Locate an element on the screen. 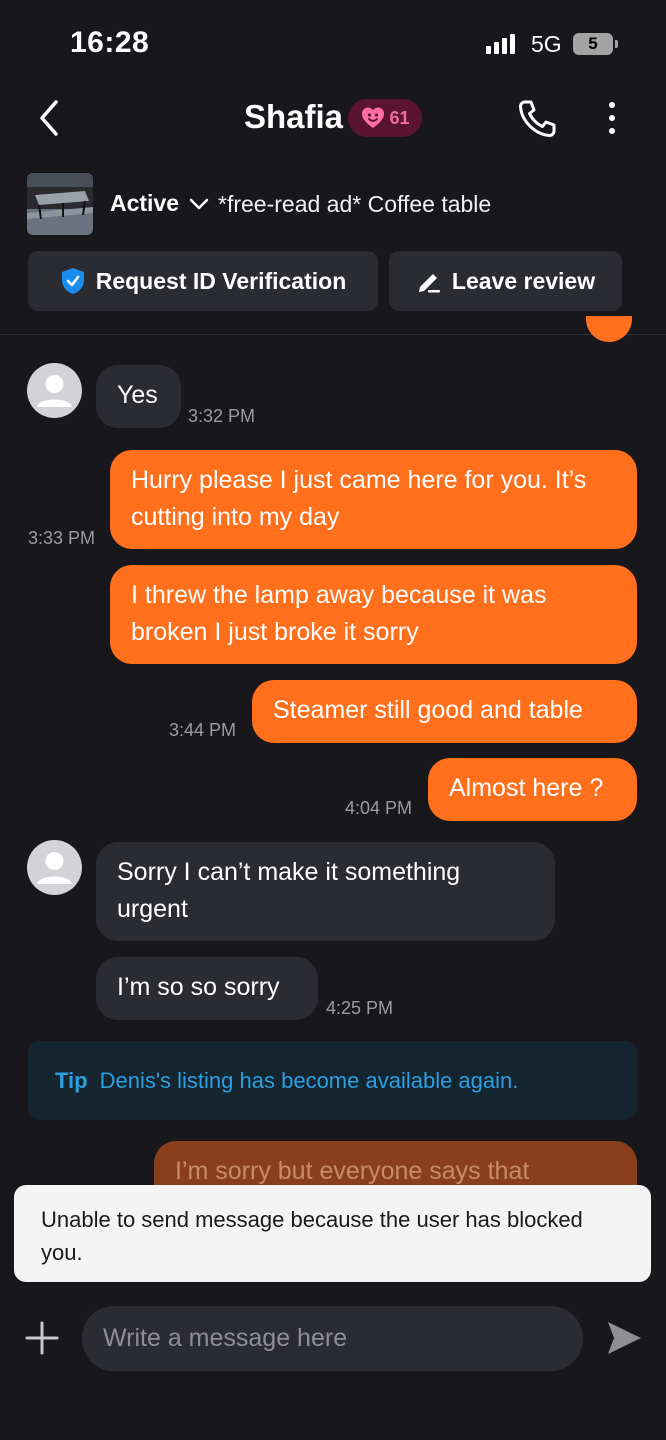 The image size is (666, 1440). contact-name: Shafia is located at coordinates (293, 117).